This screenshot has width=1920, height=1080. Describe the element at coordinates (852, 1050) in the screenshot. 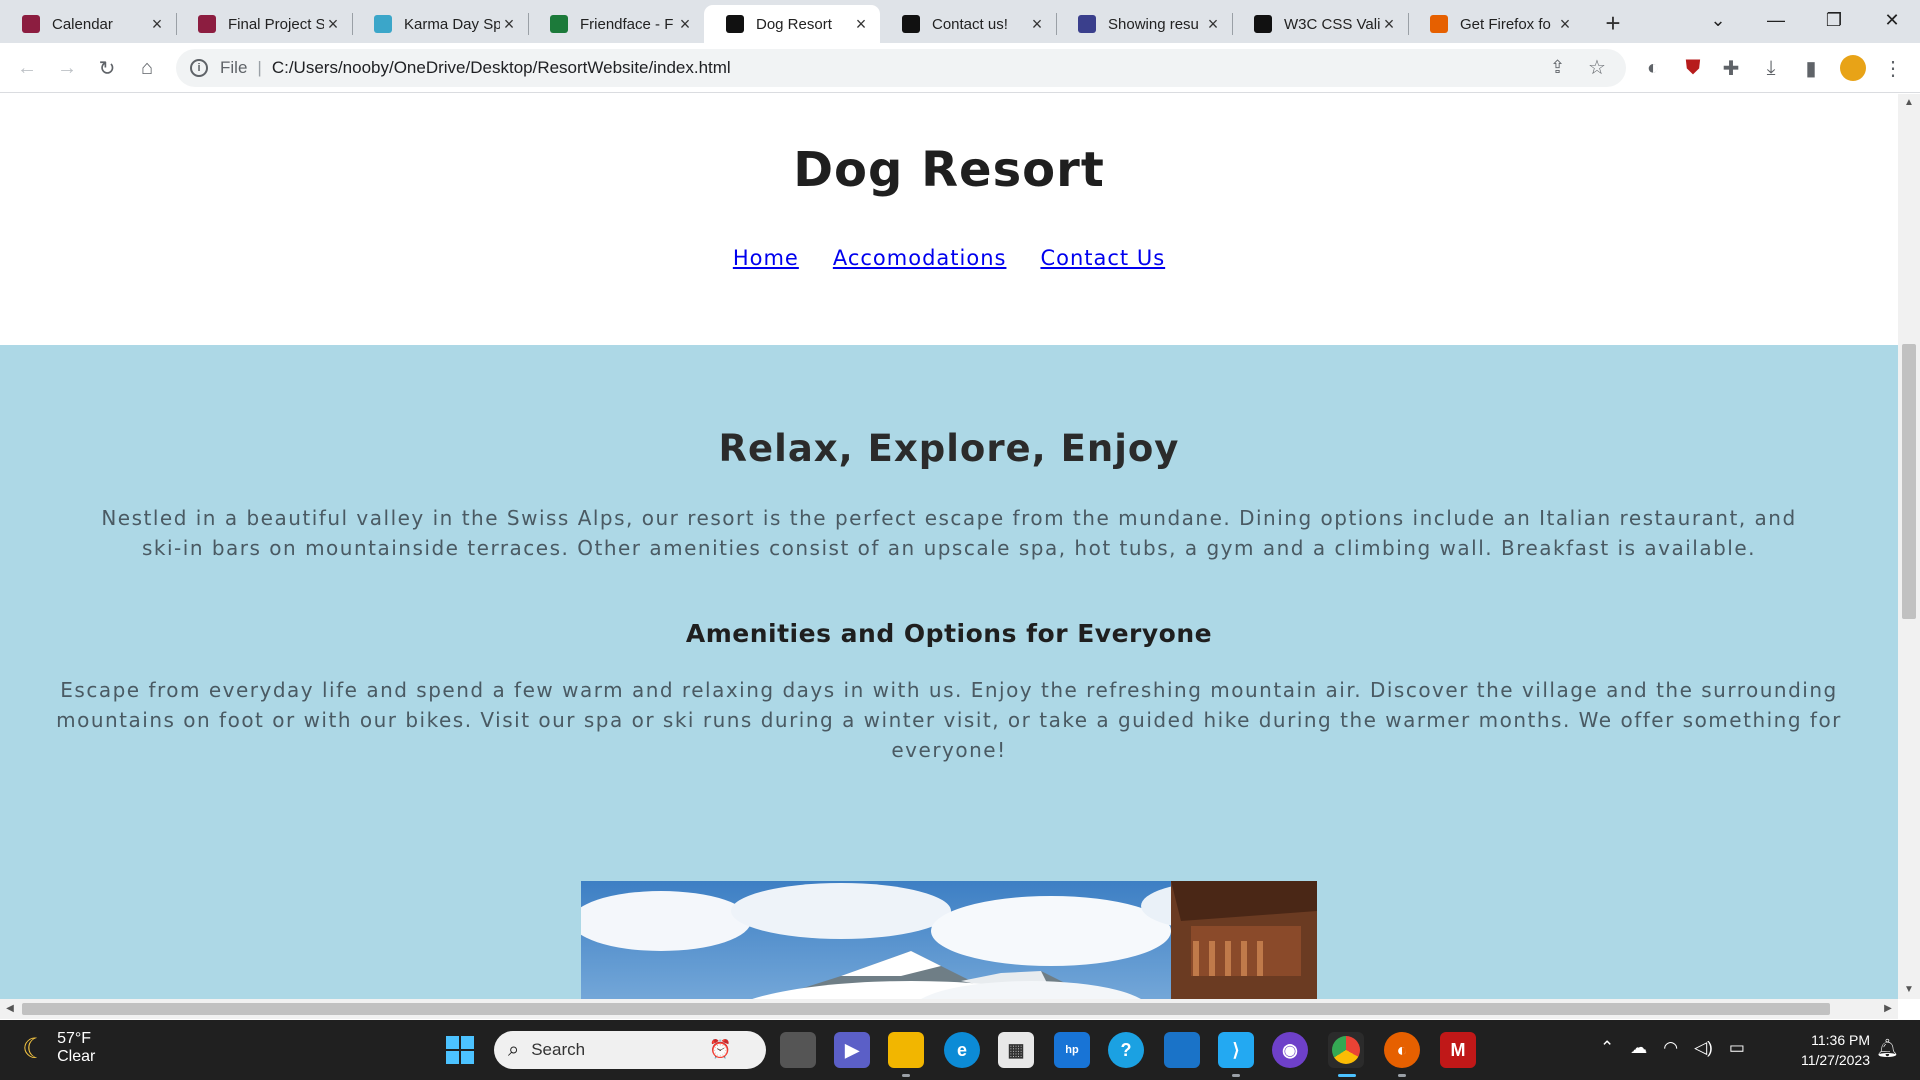

I see `teams-icon: ▶` at that location.